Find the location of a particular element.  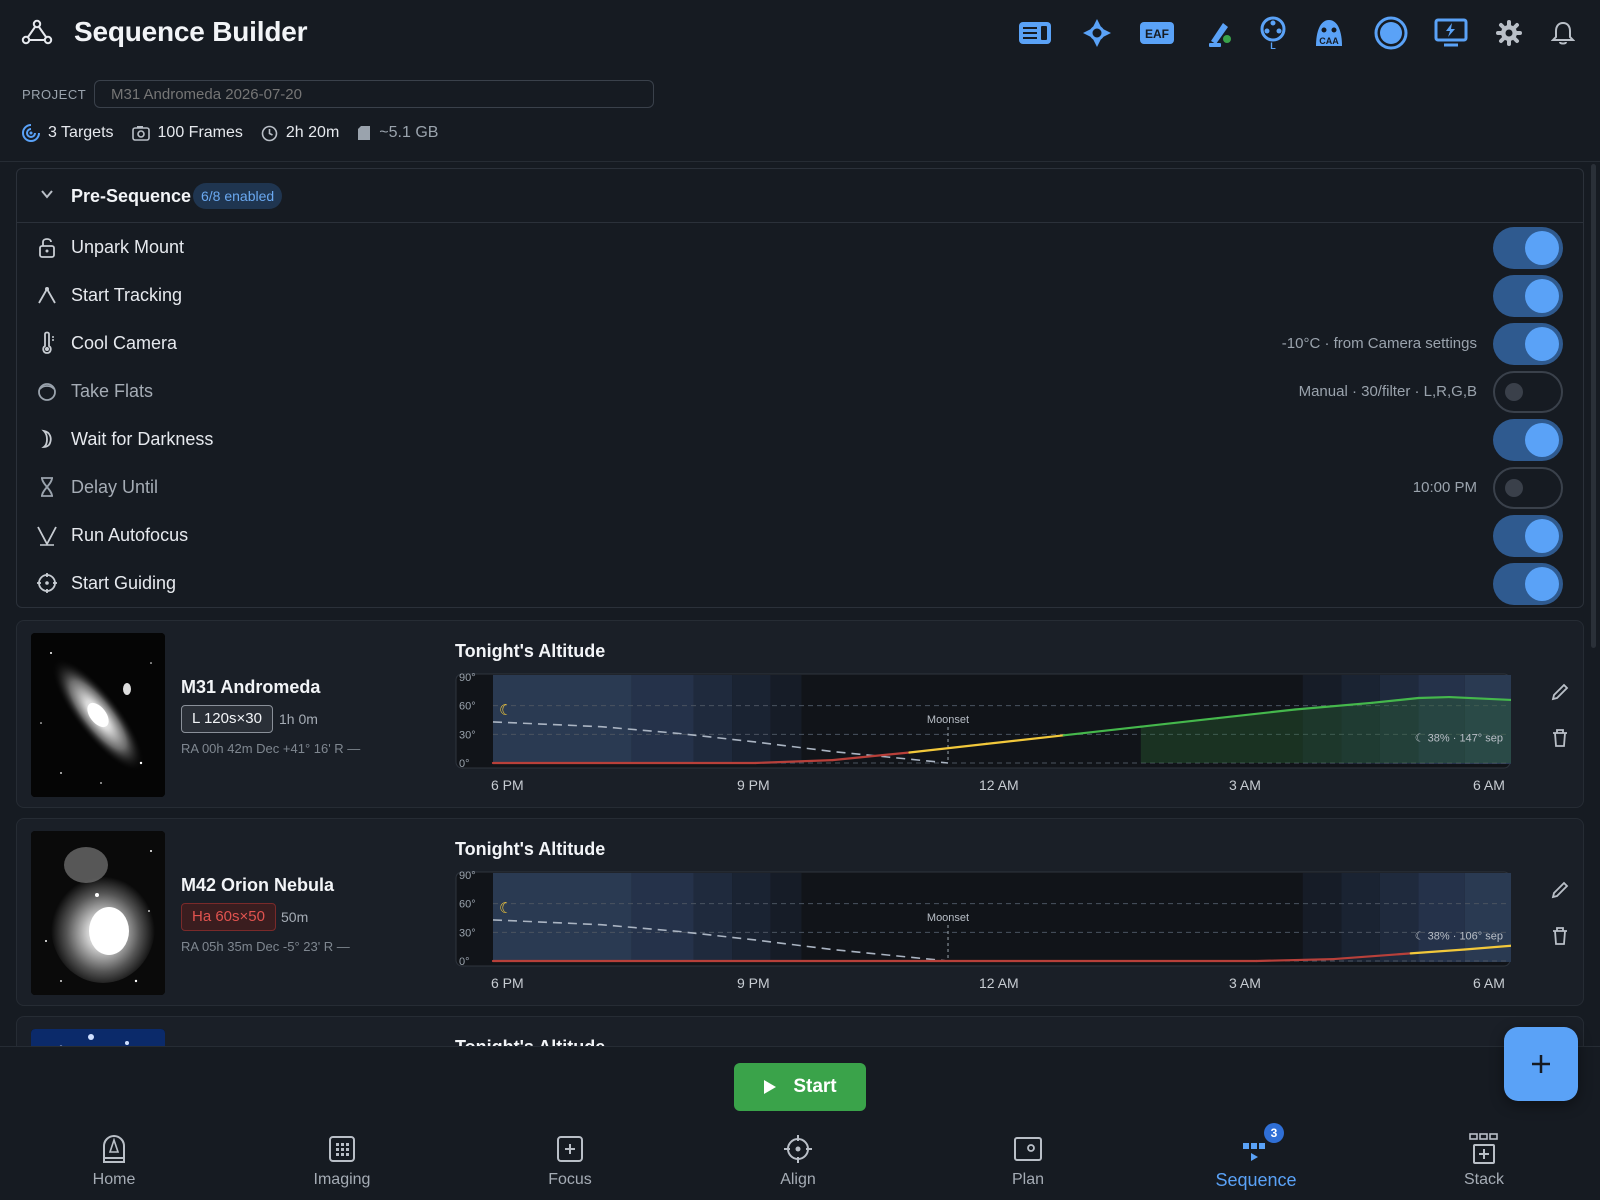

notifications-bell-icon is located at coordinates (1563, 33).